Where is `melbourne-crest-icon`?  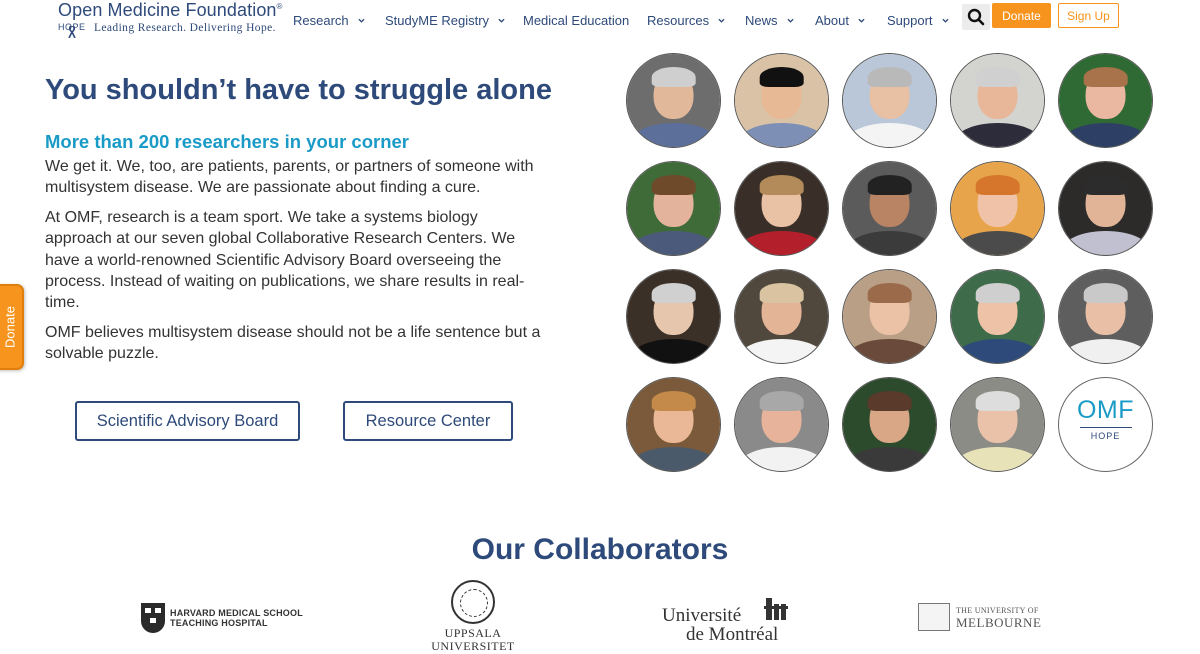
melbourne-crest-icon is located at coordinates (934, 617).